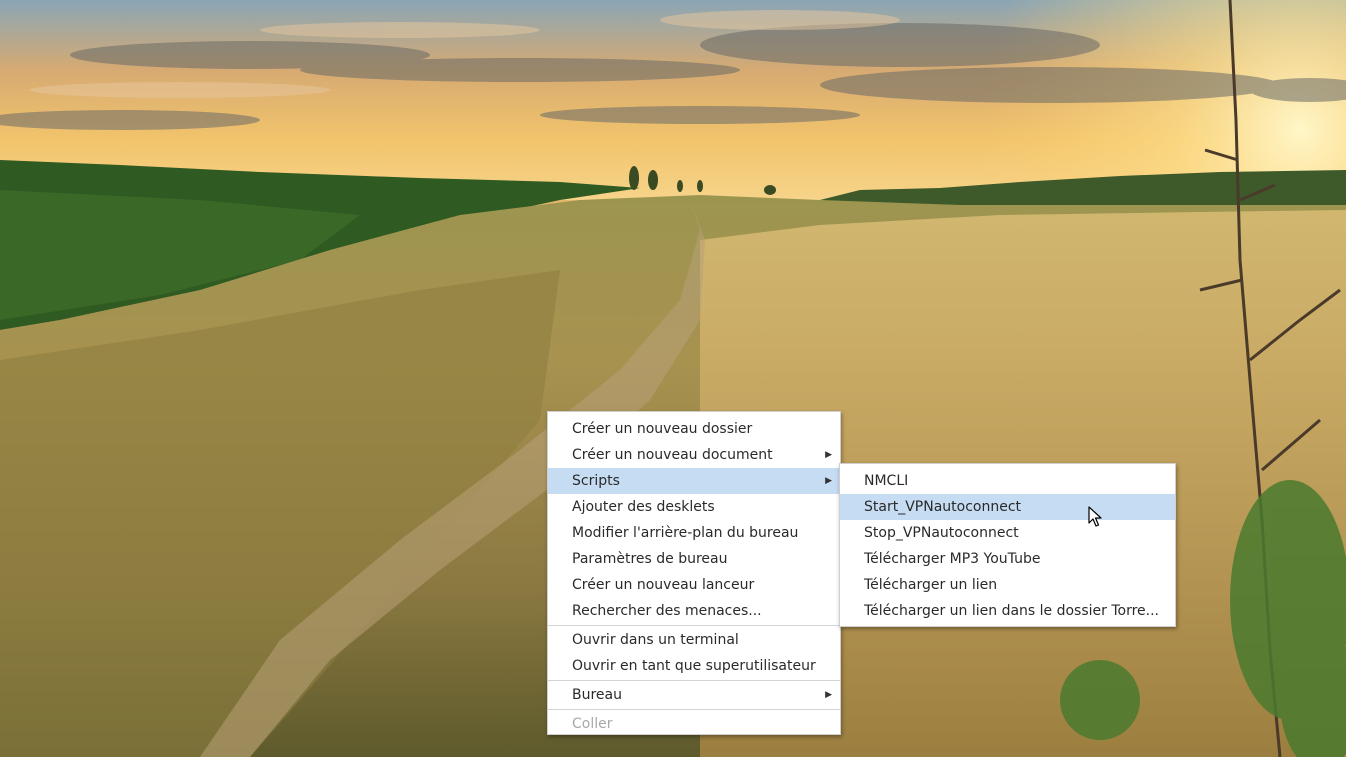  I want to click on submenu-item-download-mp3: Télécharger MP3 YouTube, so click(1007, 559).